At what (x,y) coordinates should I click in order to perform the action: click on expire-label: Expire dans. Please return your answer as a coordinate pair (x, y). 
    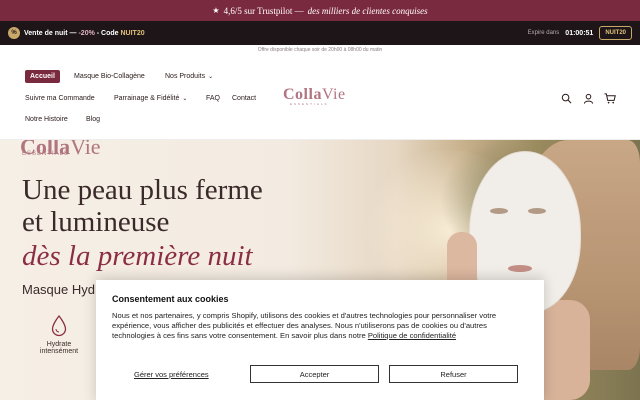
    Looking at the image, I should click on (543, 33).